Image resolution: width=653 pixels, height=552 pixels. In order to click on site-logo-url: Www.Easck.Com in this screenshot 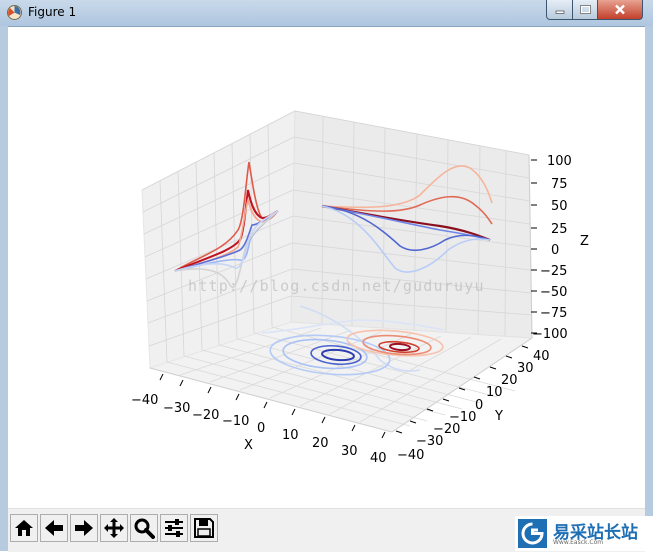, I will do `click(578, 542)`.